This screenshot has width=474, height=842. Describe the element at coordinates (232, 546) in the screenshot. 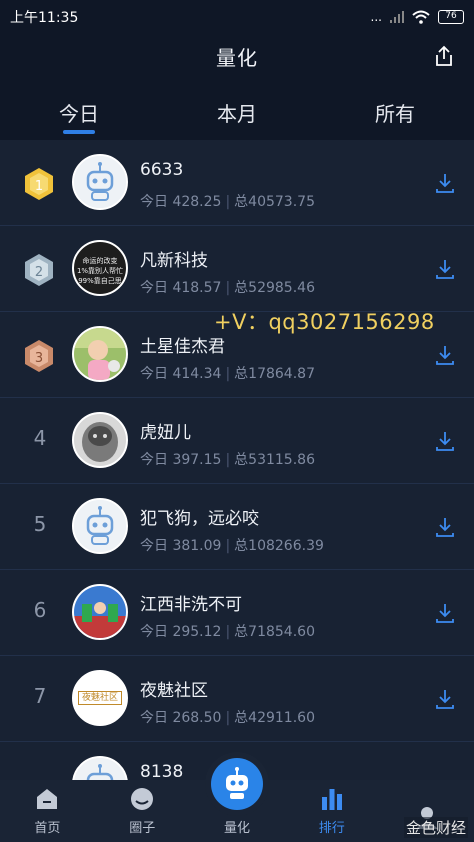

I see `user-stats: 今日 381.09 | 总108266.39` at that location.